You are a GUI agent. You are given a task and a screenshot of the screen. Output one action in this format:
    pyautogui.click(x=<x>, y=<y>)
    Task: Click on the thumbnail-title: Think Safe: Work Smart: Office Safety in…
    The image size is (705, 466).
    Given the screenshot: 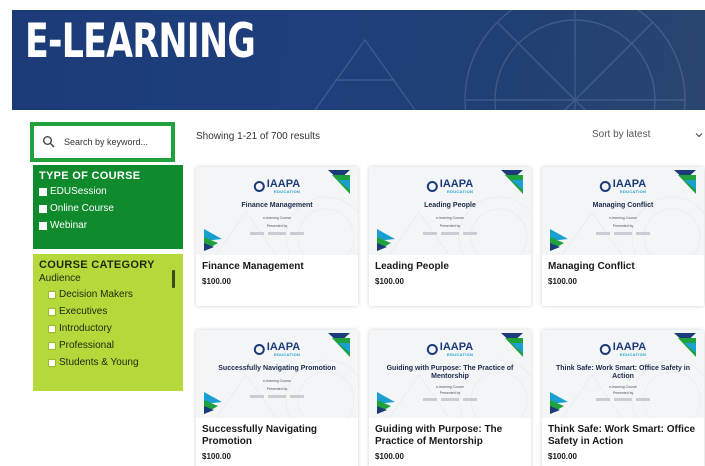 What is the action you would take?
    pyautogui.click(x=623, y=372)
    